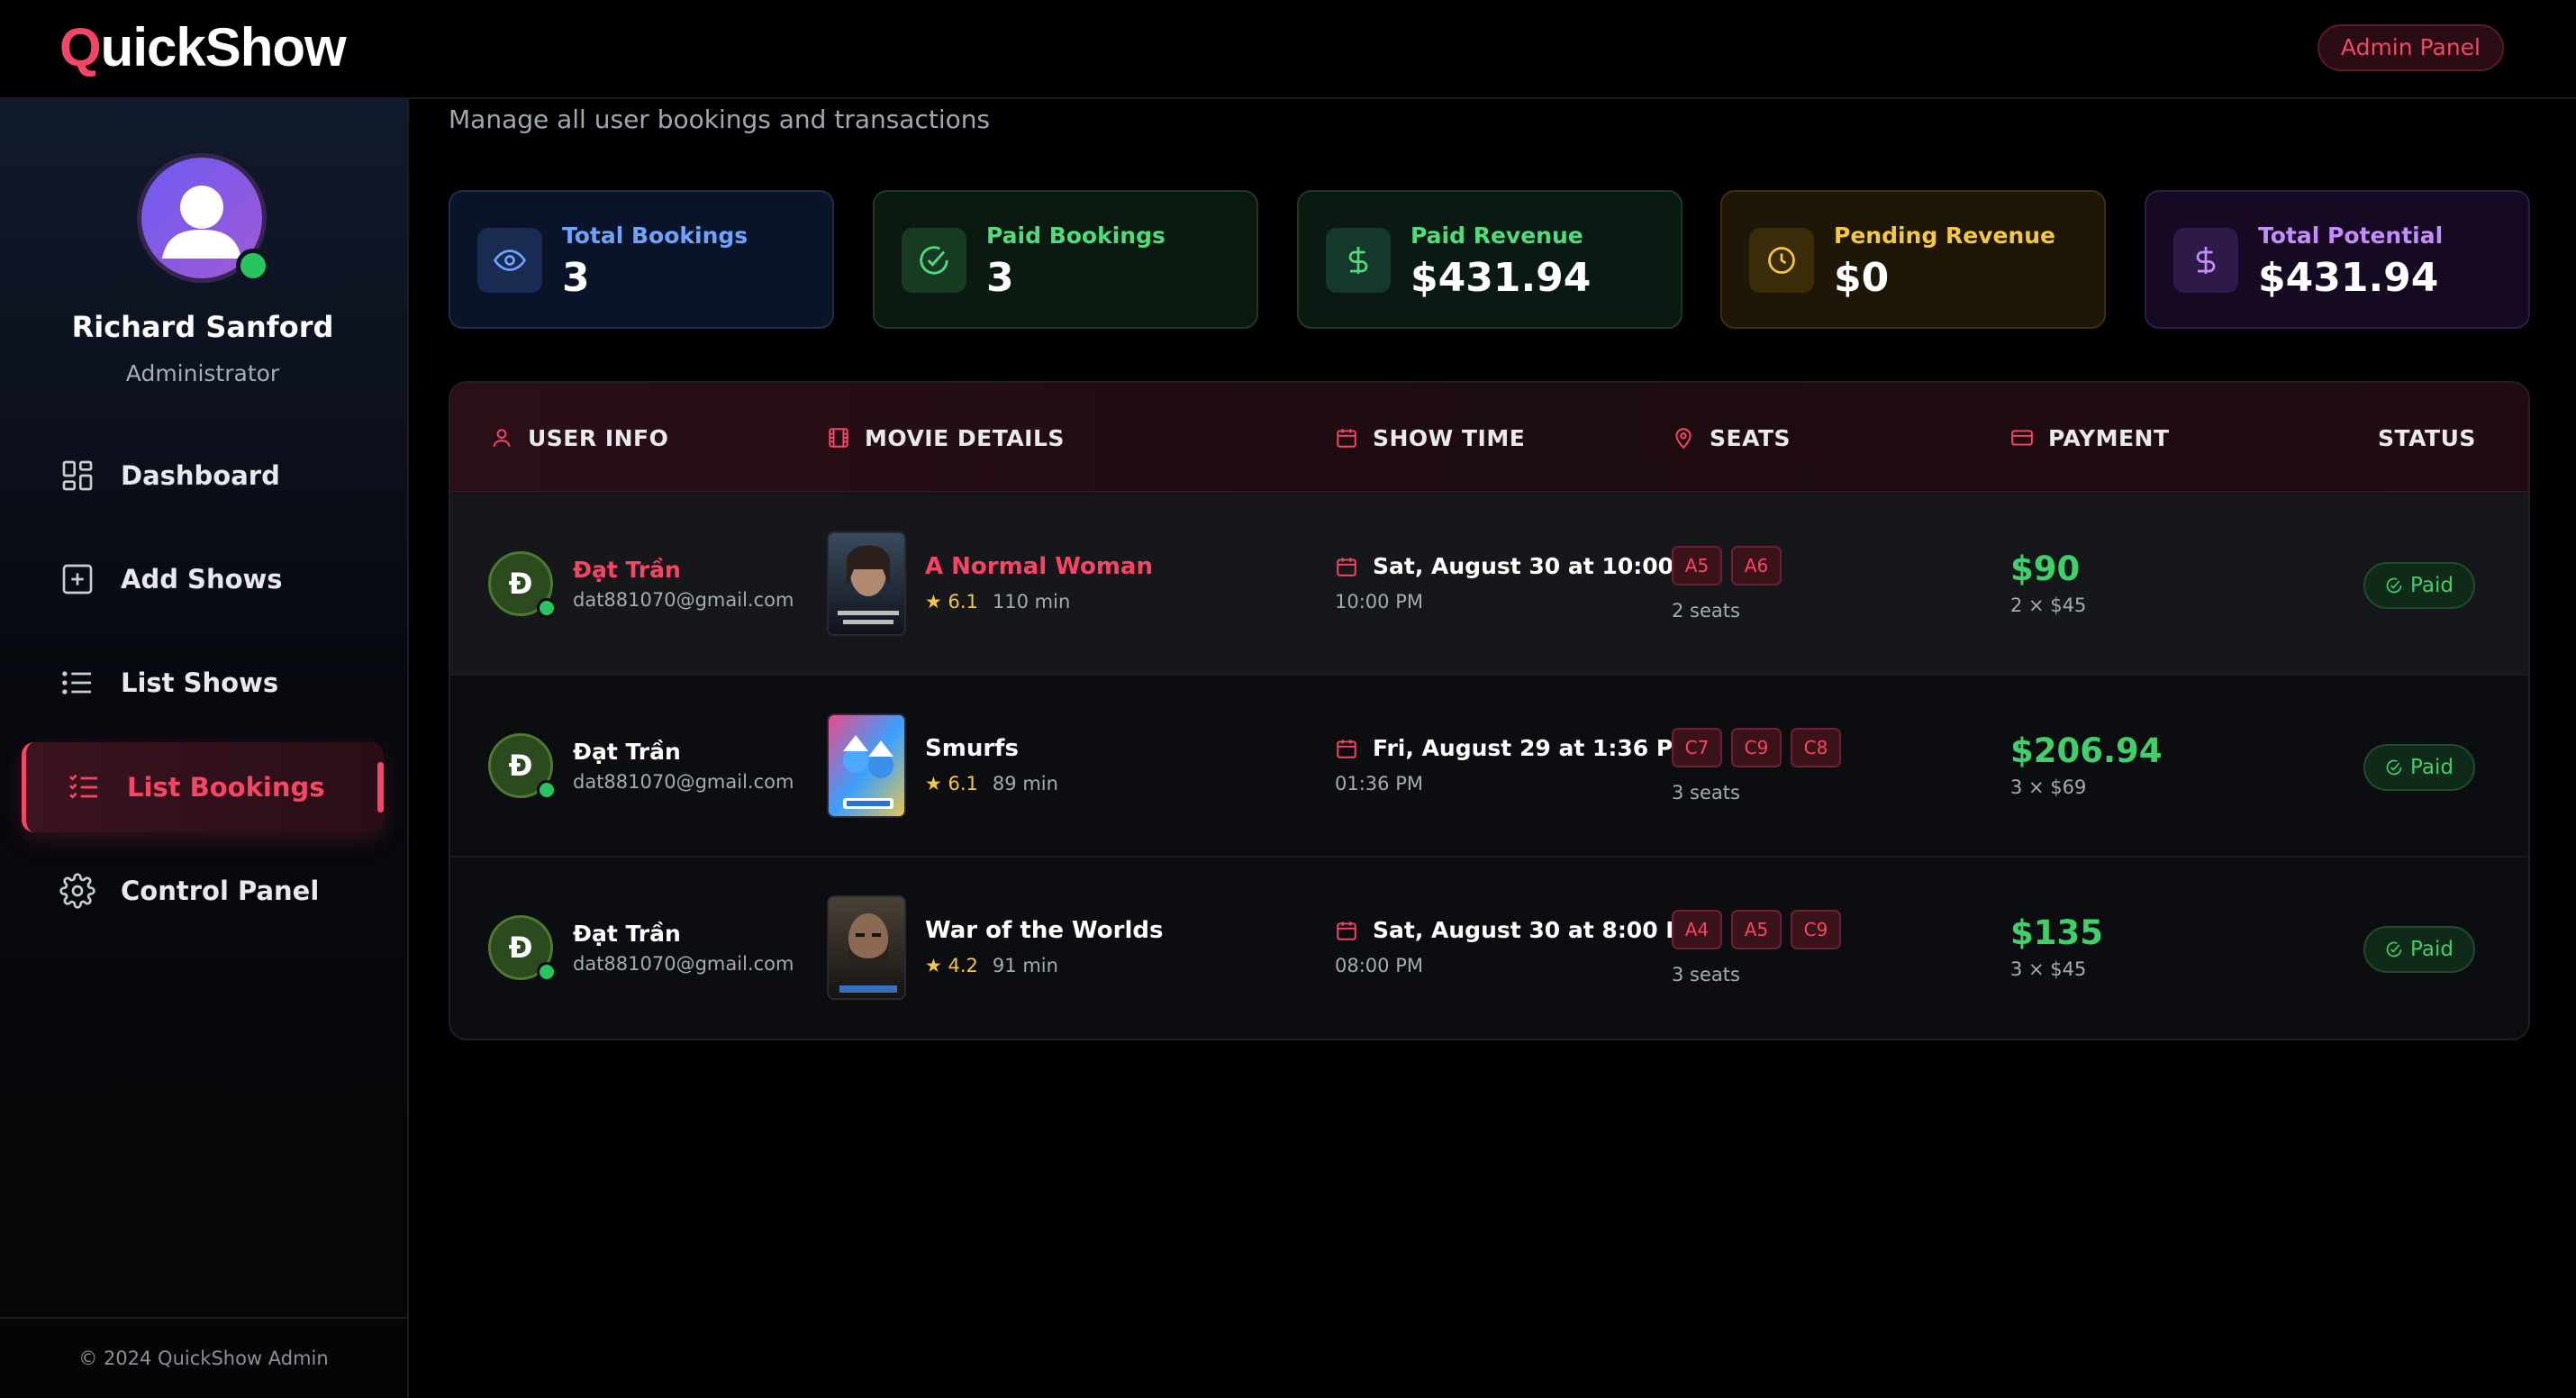 The width and height of the screenshot is (2576, 1398). I want to click on nav-label: List Bookings, so click(226, 788).